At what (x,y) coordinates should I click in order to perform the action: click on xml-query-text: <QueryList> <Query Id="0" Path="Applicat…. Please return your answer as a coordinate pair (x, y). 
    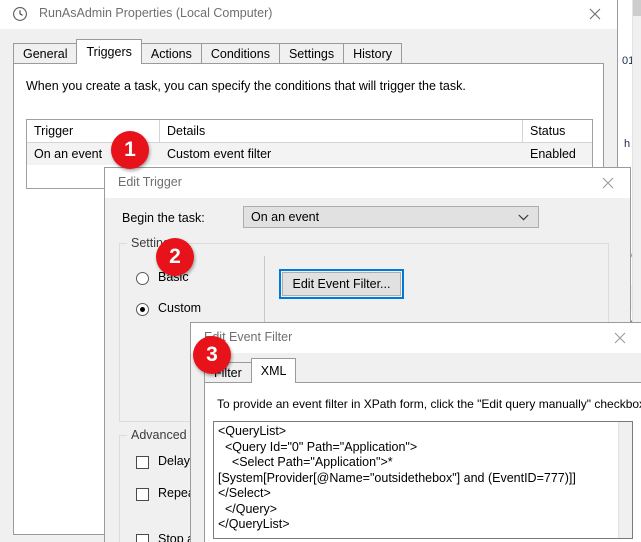
    Looking at the image, I should click on (397, 477).